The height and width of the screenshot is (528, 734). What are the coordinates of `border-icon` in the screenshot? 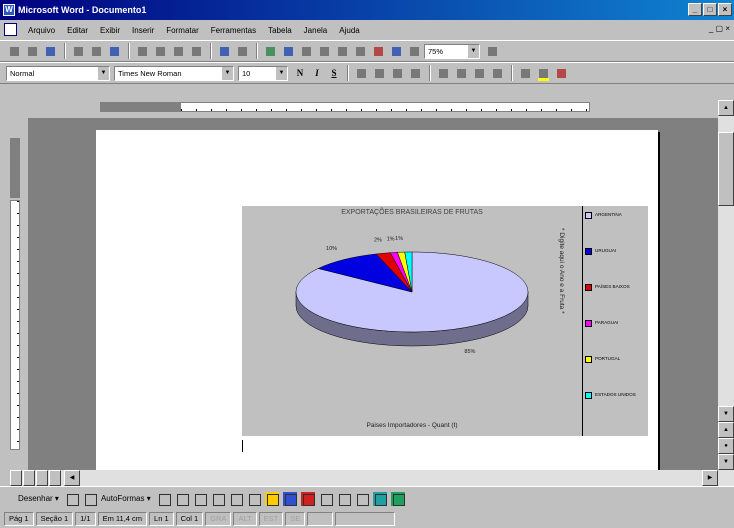 It's located at (525, 73).